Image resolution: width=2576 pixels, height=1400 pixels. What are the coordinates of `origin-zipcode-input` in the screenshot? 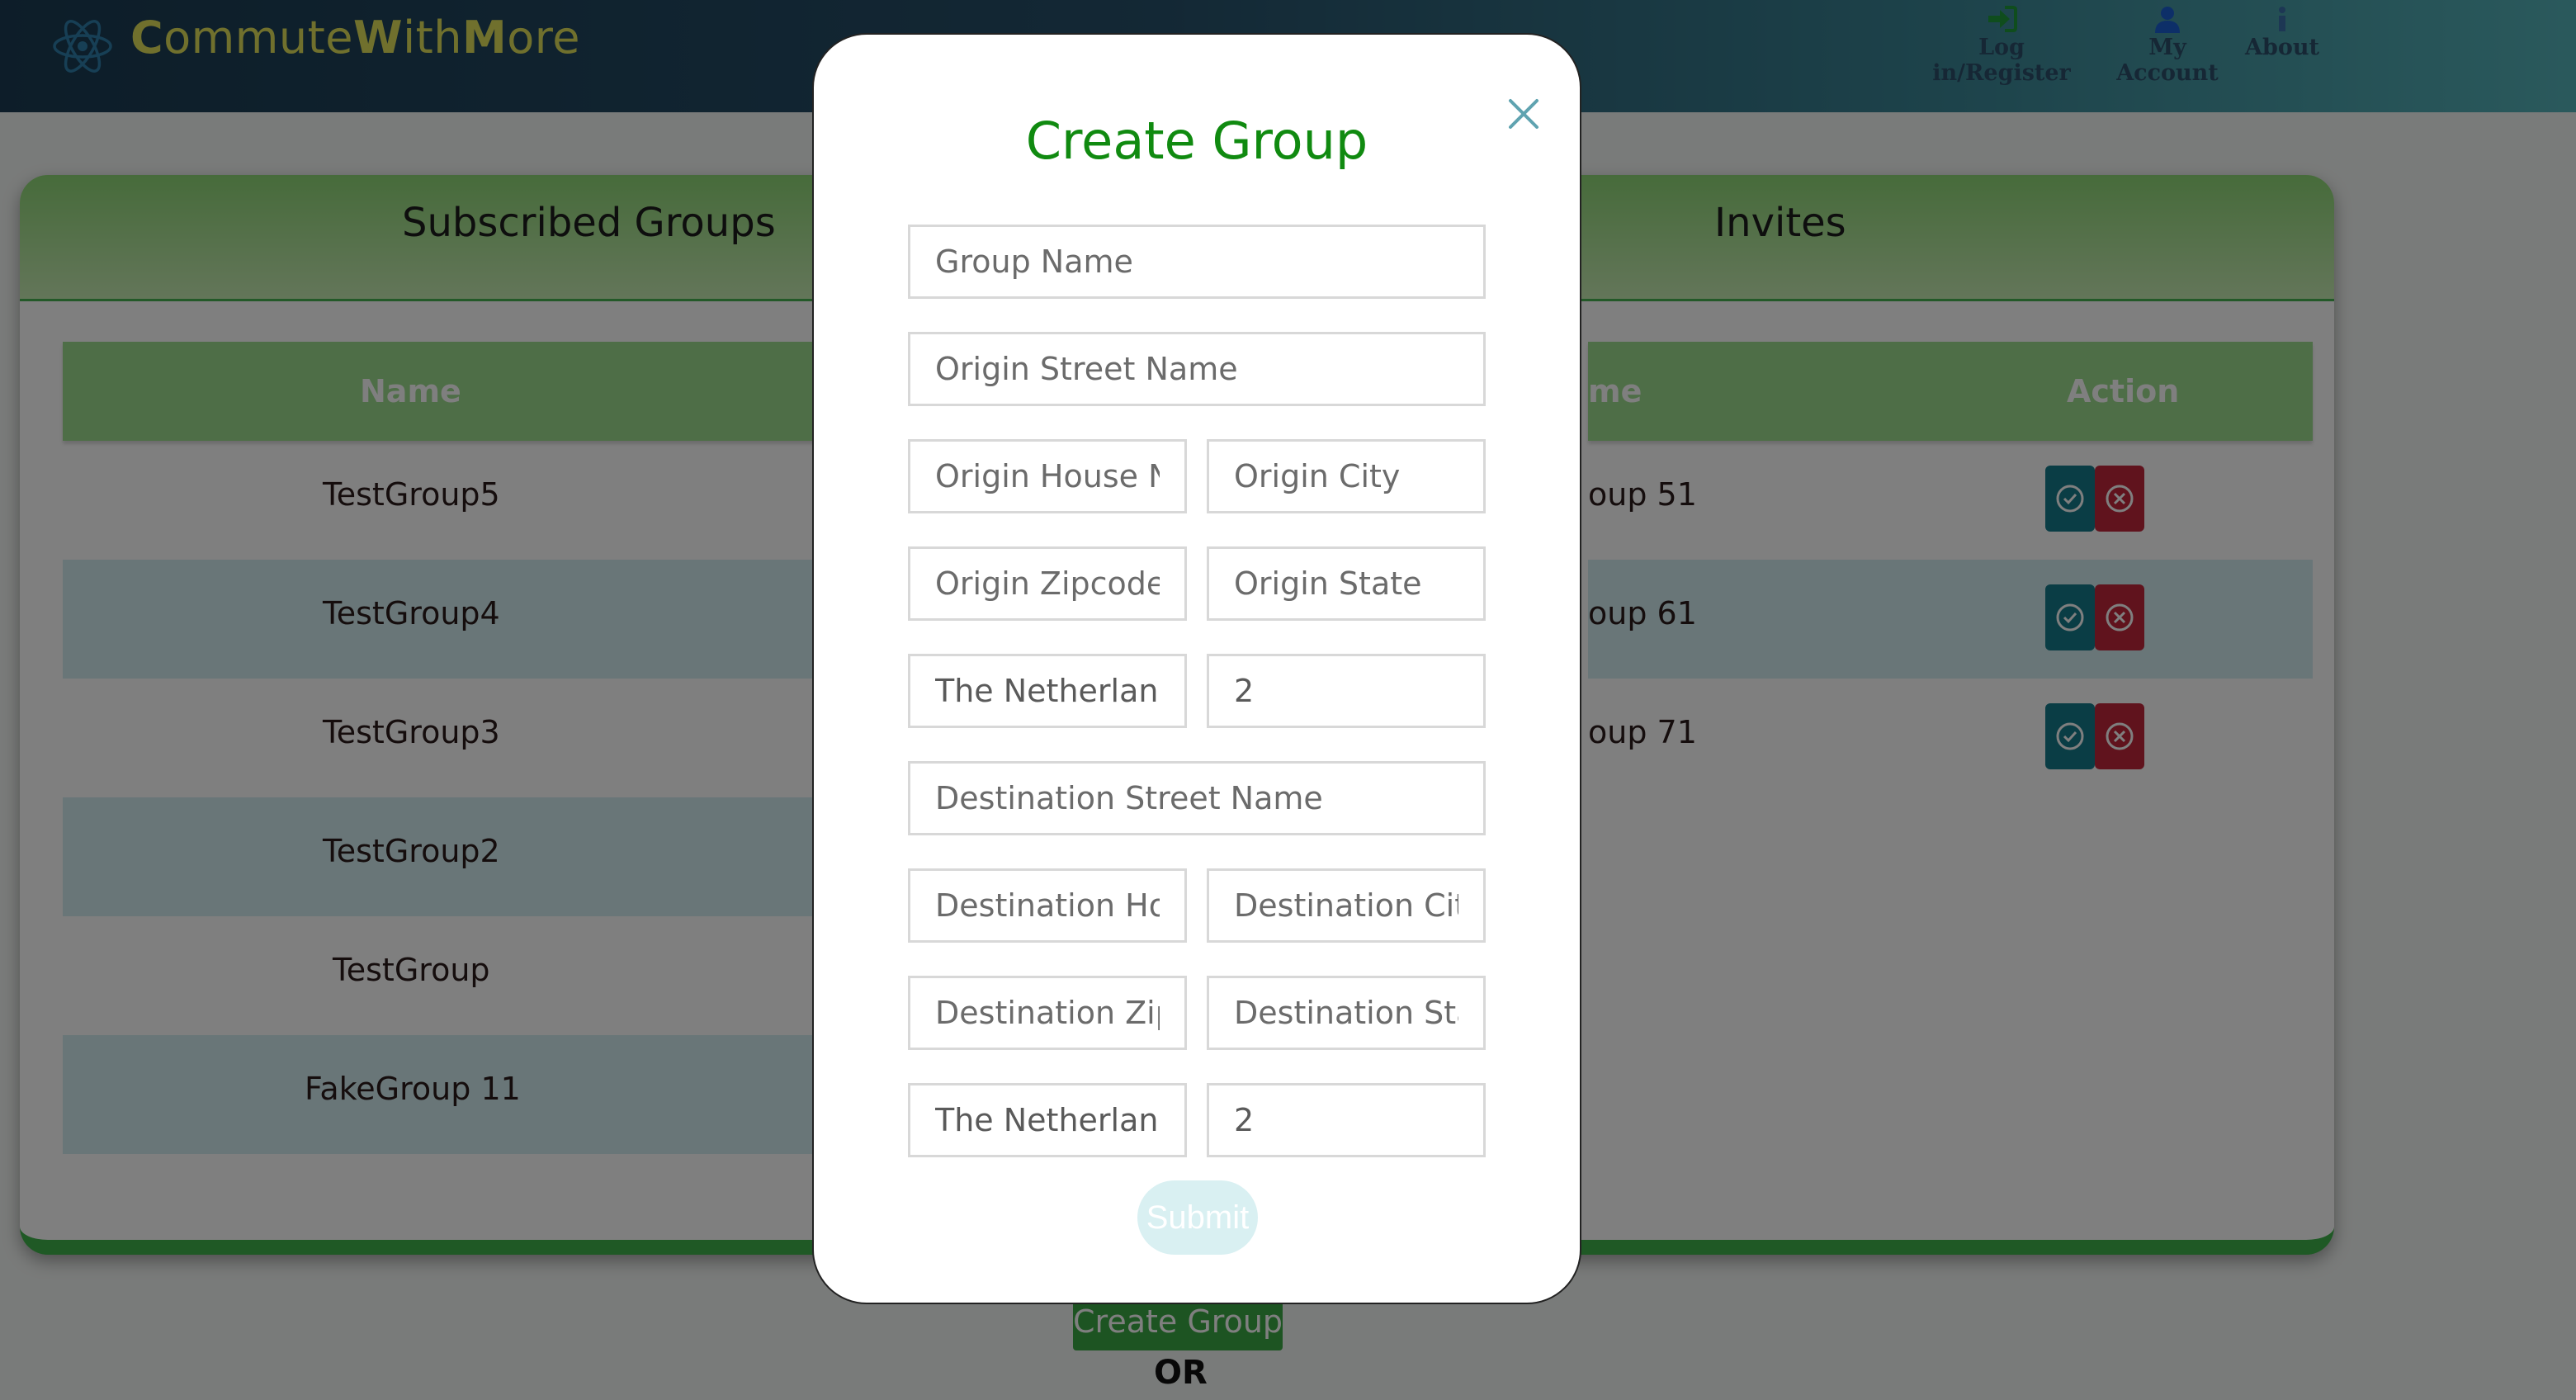 It's located at (1047, 583).